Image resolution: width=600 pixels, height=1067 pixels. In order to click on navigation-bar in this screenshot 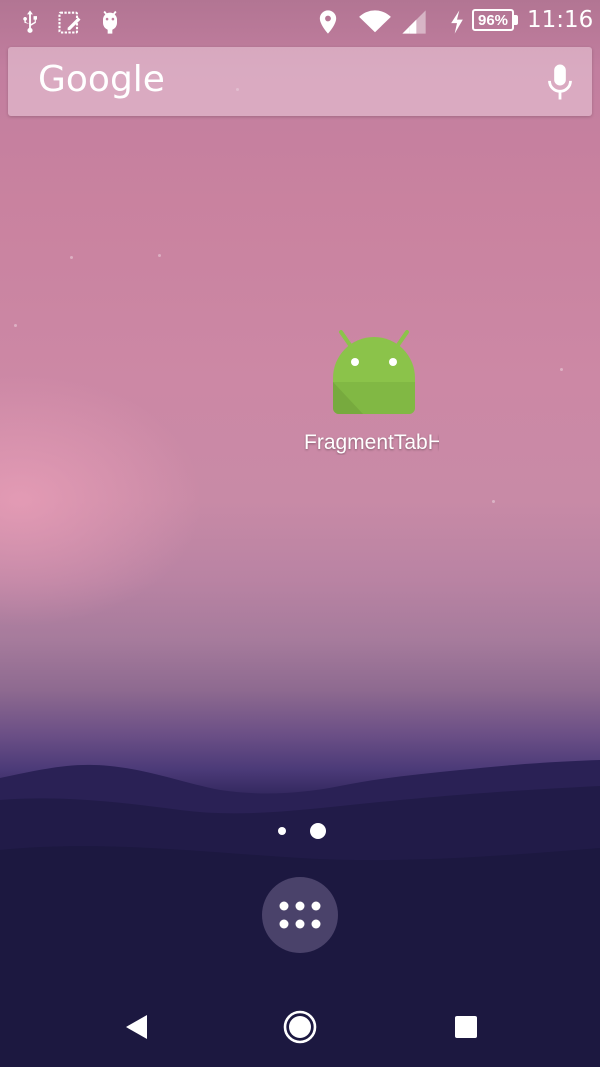, I will do `click(300, 1027)`.